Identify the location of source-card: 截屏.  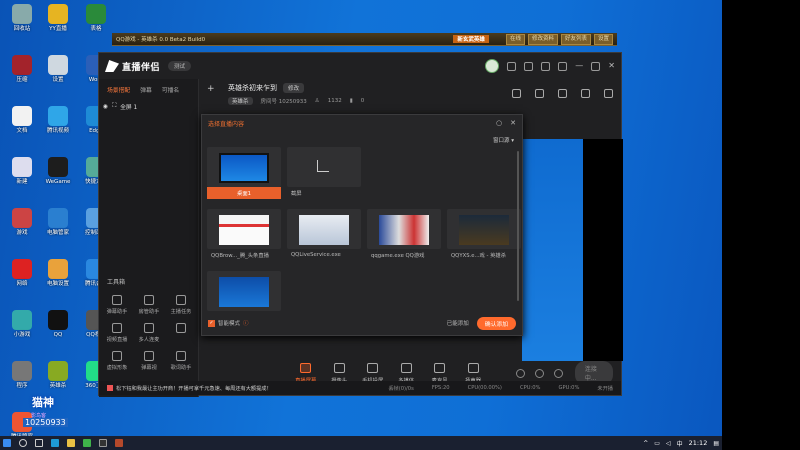
(324, 173).